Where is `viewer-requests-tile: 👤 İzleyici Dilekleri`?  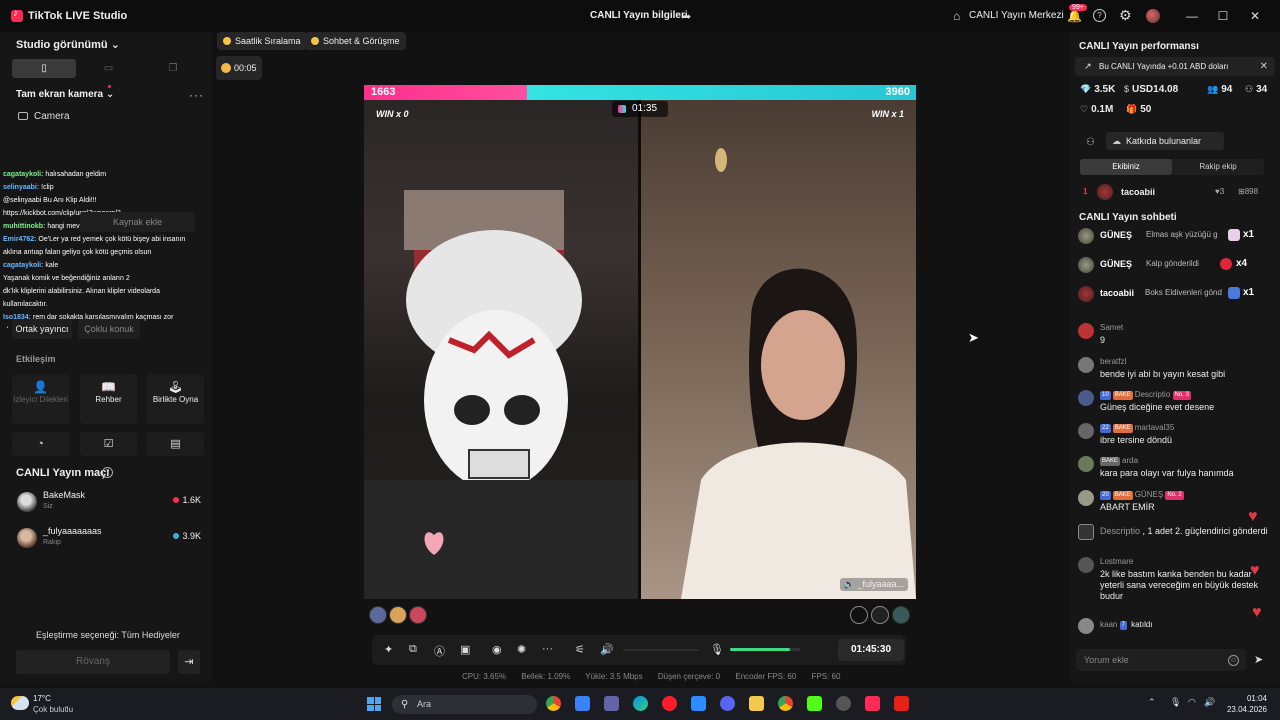
viewer-requests-tile: 👤 İzleyici Dilekleri is located at coordinates (40, 399).